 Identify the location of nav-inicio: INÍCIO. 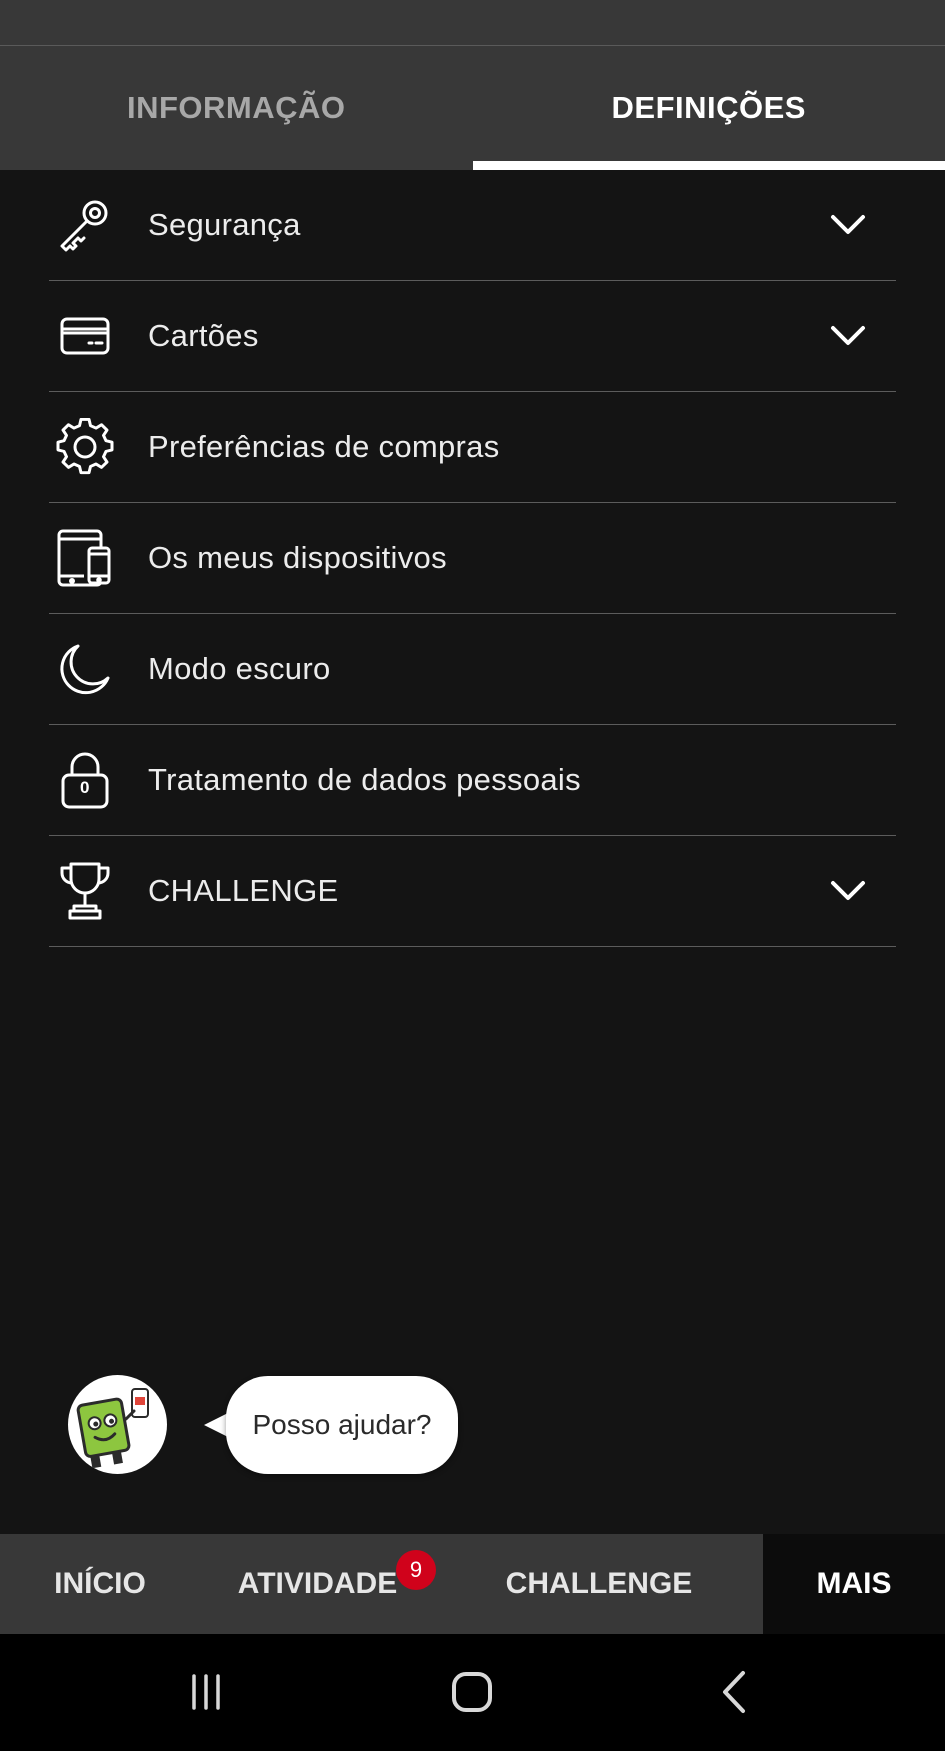
(100, 1584).